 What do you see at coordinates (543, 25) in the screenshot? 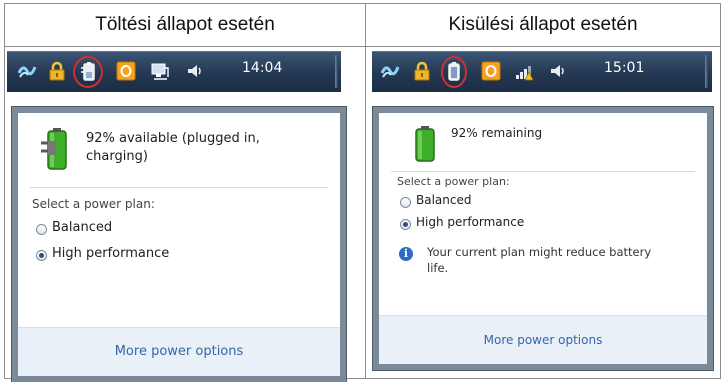
I see `right-heading: Kisülési állapot esetén` at bounding box center [543, 25].